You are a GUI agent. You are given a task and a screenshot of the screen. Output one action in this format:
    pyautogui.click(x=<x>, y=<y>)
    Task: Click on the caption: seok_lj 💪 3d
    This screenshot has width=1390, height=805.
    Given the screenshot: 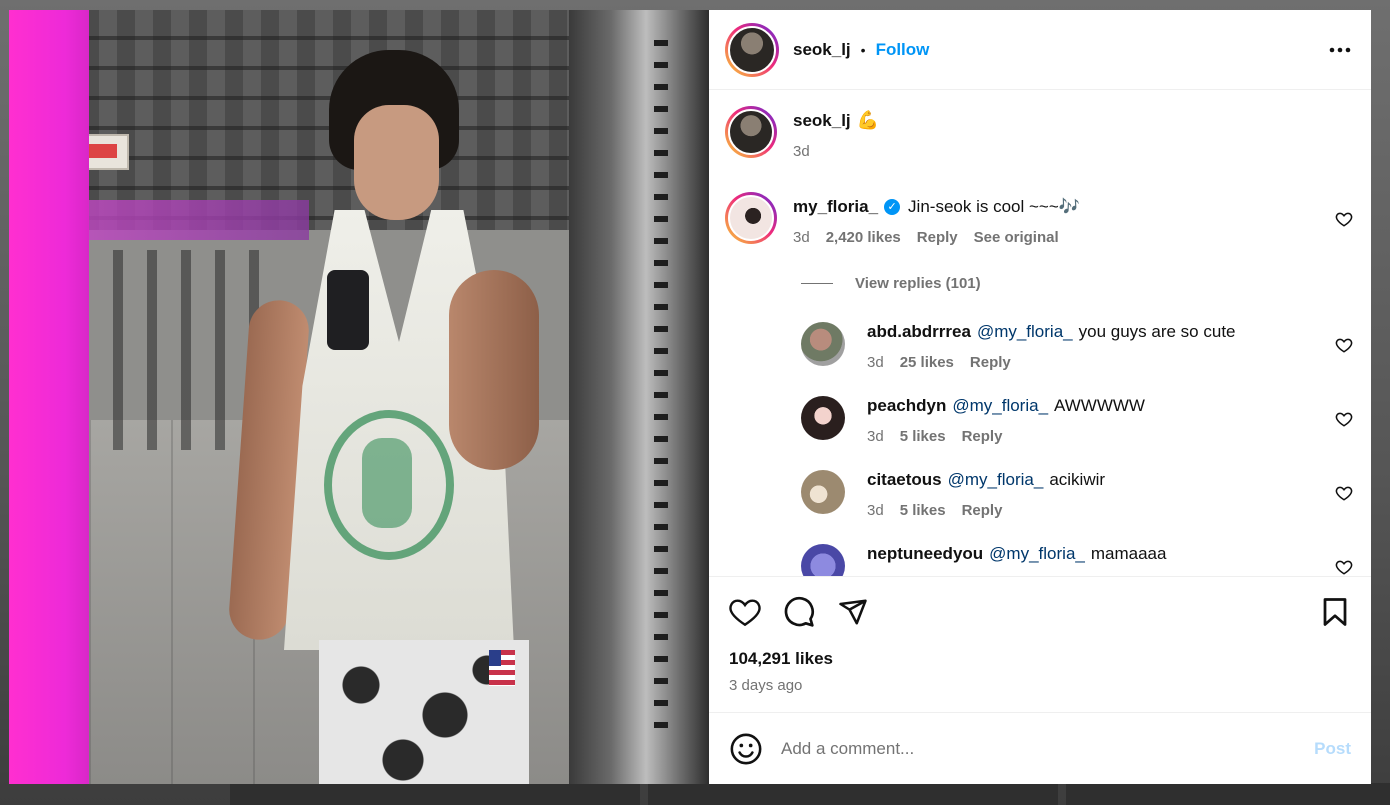 What is the action you would take?
    pyautogui.click(x=1040, y=147)
    